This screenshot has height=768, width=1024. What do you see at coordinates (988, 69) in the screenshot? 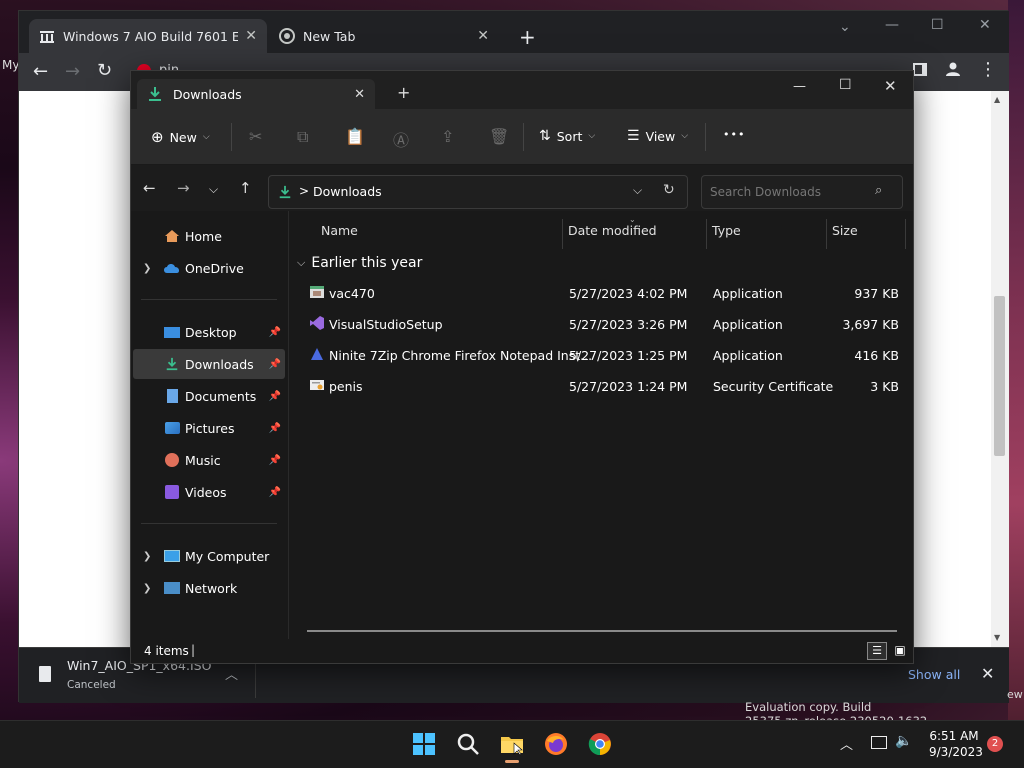
I see `menu-icon: ⋮` at bounding box center [988, 69].